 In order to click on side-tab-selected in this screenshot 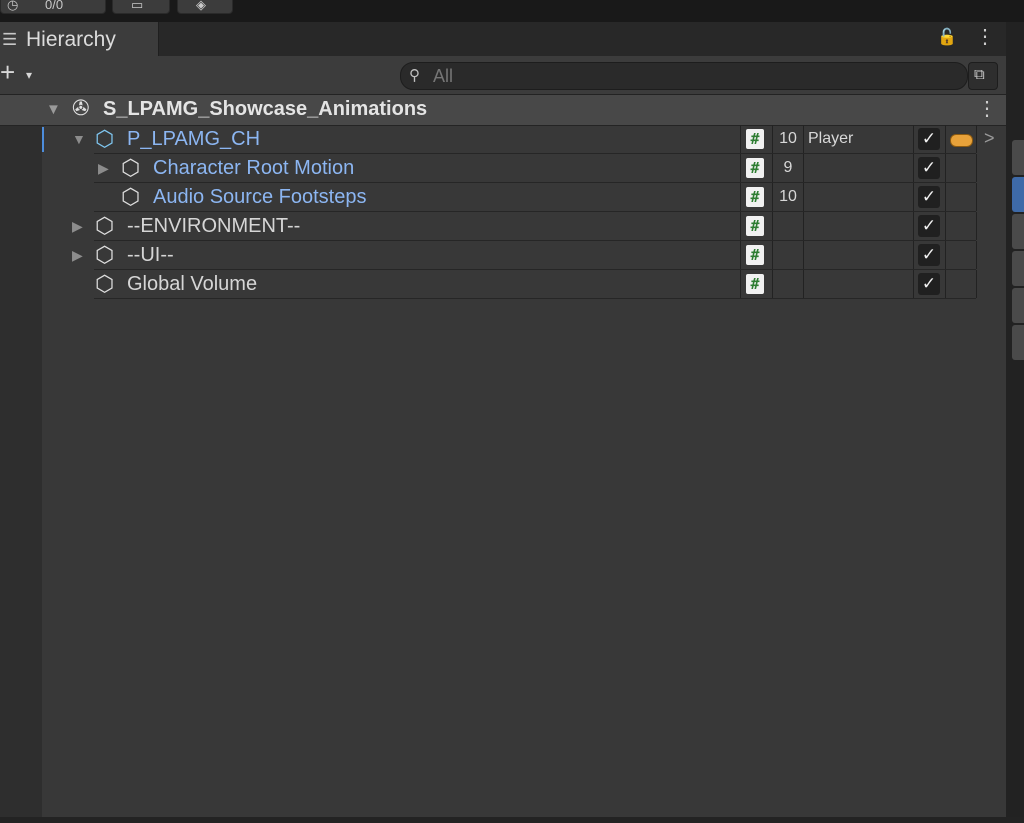, I will do `click(1018, 194)`.